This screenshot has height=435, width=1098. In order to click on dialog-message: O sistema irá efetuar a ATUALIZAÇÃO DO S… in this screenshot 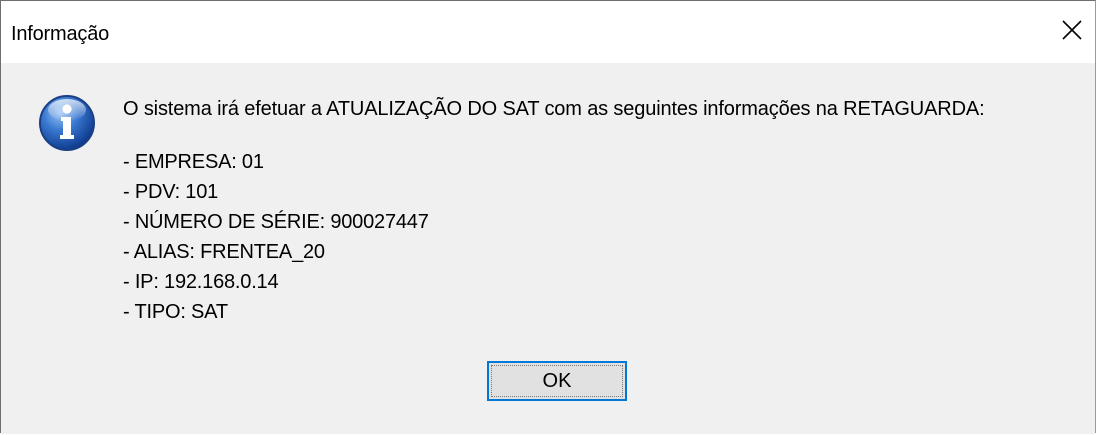, I will do `click(554, 109)`.